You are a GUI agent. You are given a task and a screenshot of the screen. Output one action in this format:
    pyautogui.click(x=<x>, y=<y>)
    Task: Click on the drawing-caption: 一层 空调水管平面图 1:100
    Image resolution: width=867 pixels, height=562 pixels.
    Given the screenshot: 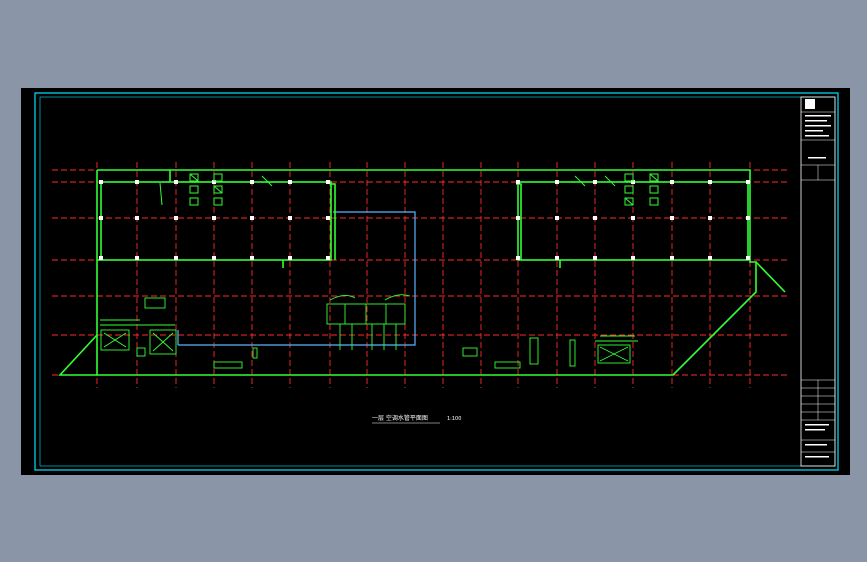 What is the action you would take?
    pyautogui.click(x=416, y=419)
    